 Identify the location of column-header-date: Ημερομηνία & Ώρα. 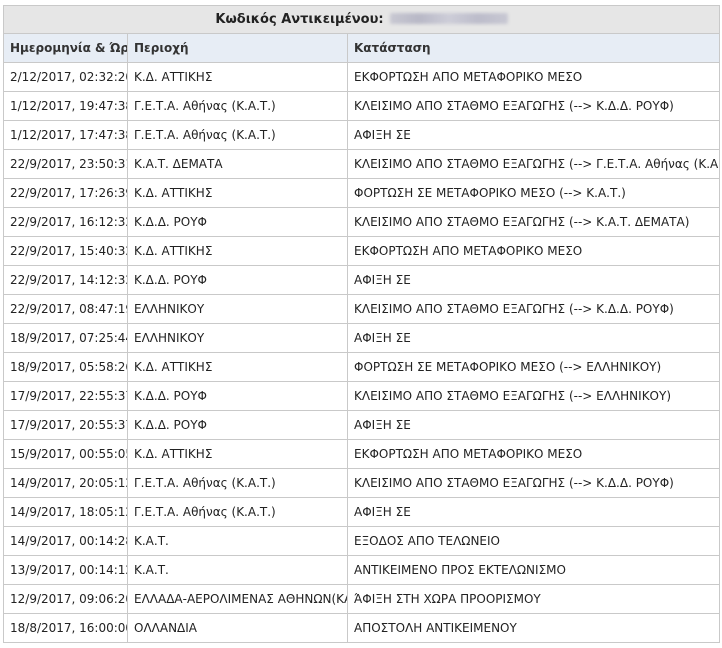
(65, 48).